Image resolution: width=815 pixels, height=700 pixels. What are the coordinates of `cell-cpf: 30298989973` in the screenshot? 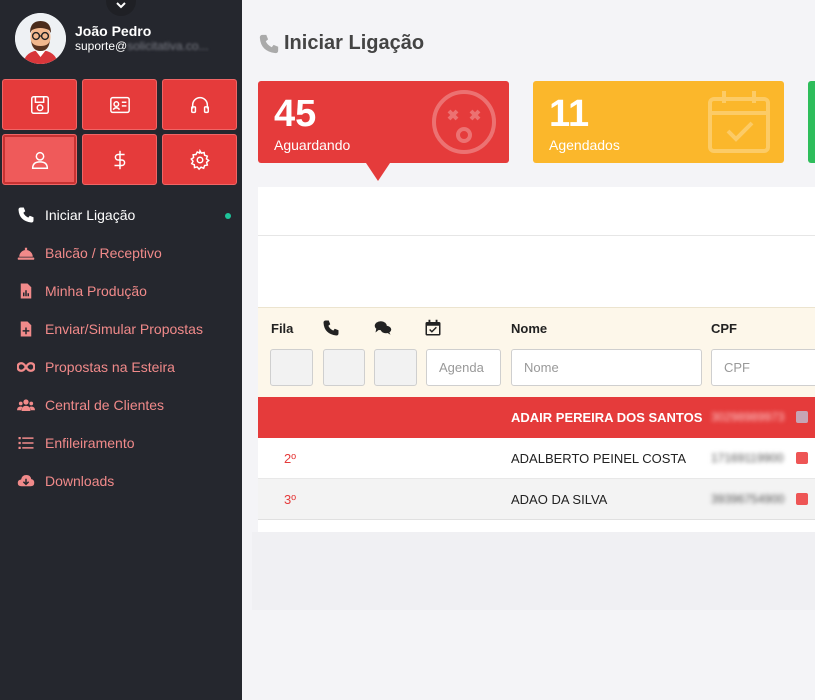 It's located at (748, 417).